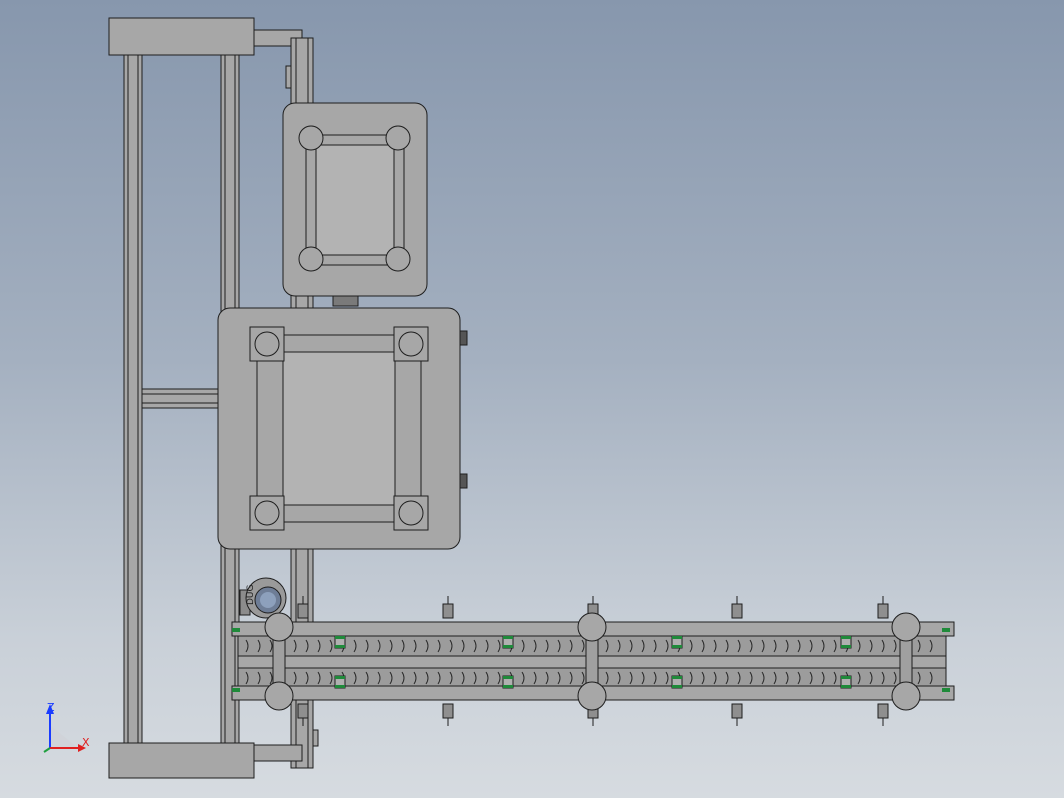 The width and height of the screenshot is (1064, 798). I want to click on frame-cross-bar, so click(181, 398).